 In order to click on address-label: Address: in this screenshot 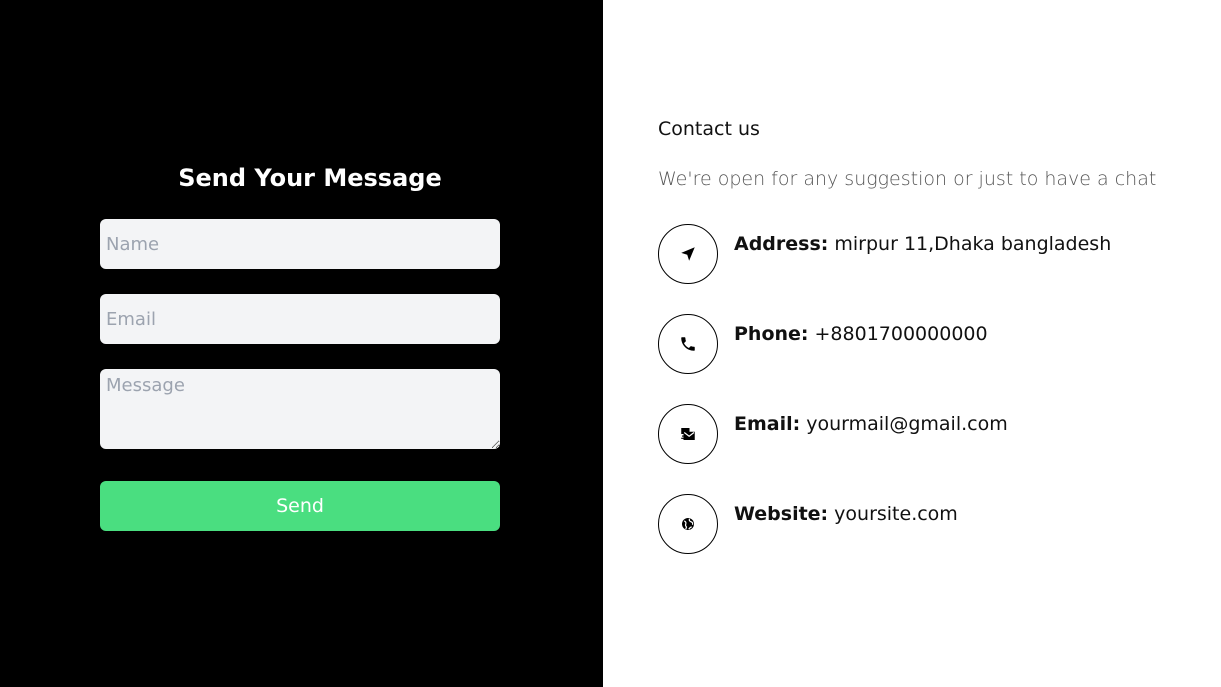, I will do `click(781, 244)`.